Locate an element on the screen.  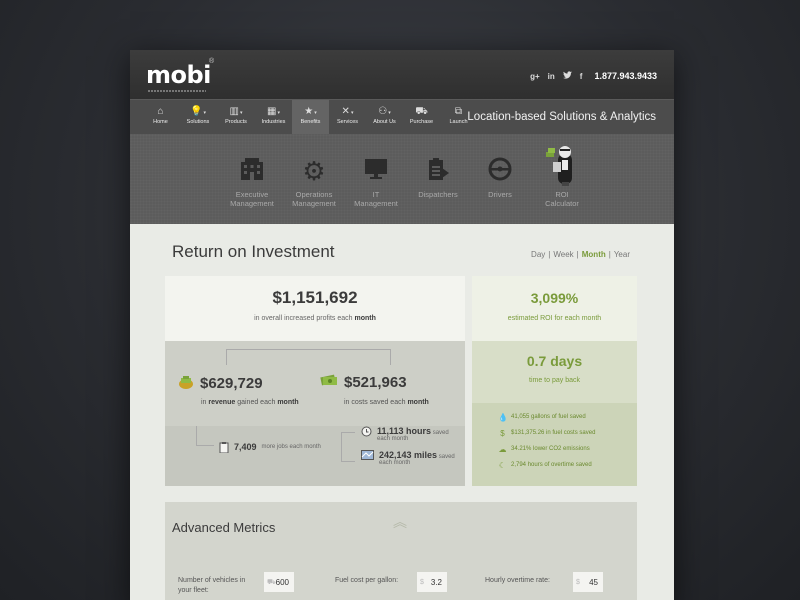
monitor-icon is located at coordinates (376, 173).